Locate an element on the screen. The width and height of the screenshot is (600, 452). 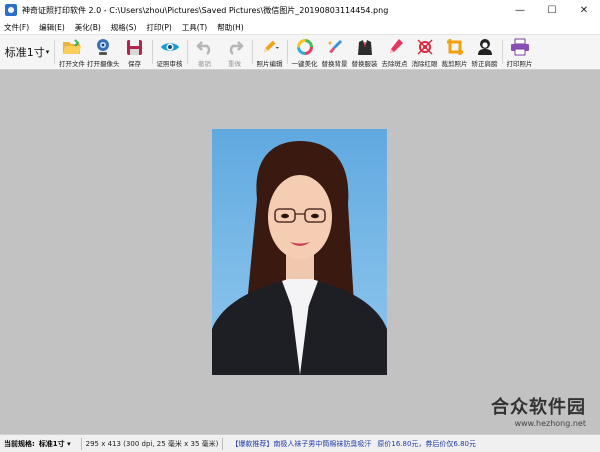
save-label: 保存 is located at coordinates (134, 64).